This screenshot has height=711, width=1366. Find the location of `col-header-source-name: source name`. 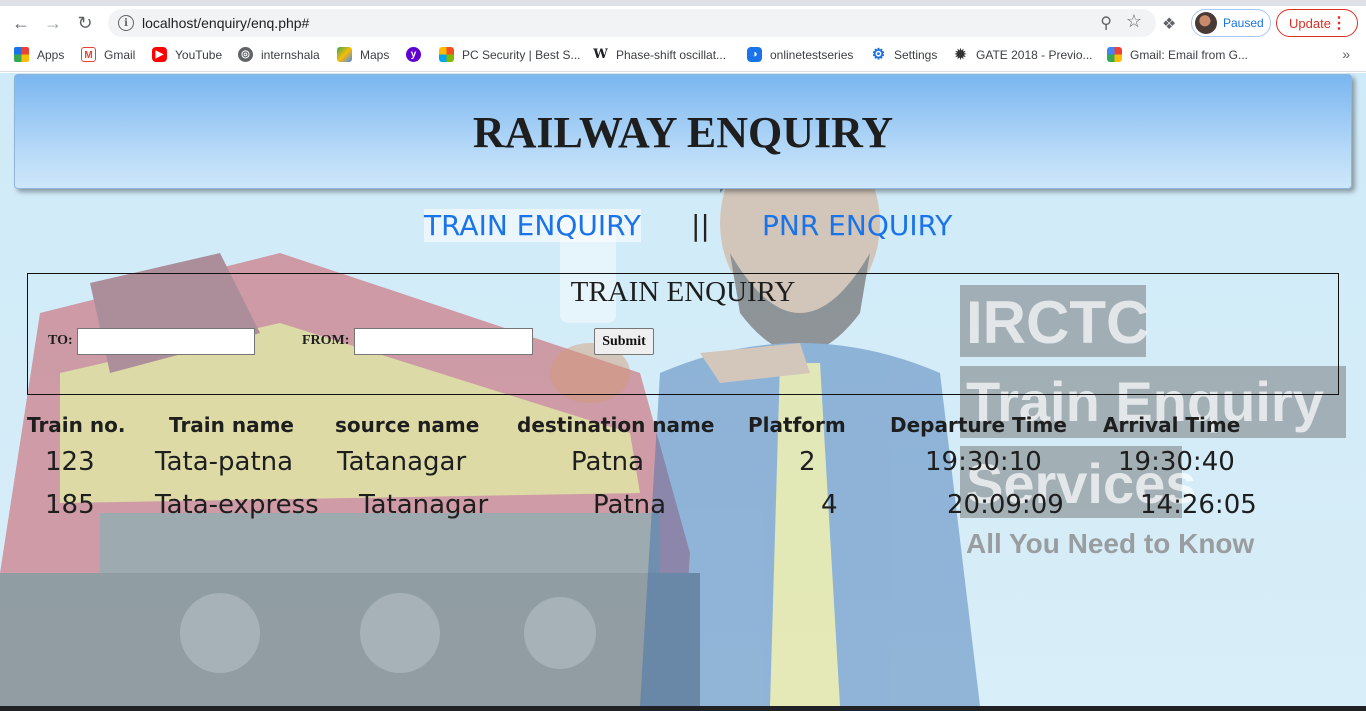

col-header-source-name: source name is located at coordinates (407, 425).